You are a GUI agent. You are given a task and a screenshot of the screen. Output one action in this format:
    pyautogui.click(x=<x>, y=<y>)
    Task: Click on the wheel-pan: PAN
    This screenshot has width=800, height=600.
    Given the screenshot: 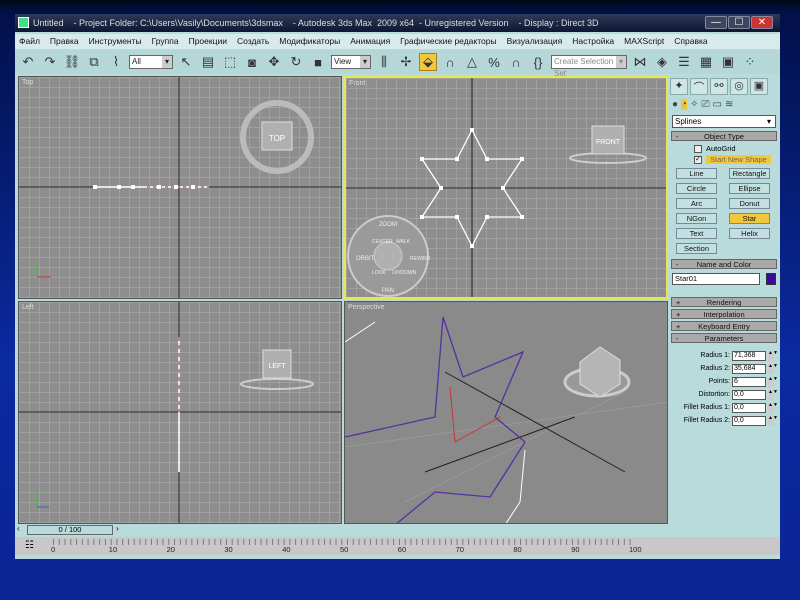 What is the action you would take?
    pyautogui.click(x=388, y=291)
    